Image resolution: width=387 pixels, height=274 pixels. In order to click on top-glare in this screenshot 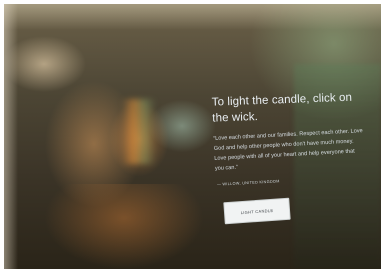, I will do `click(192, 17)`.